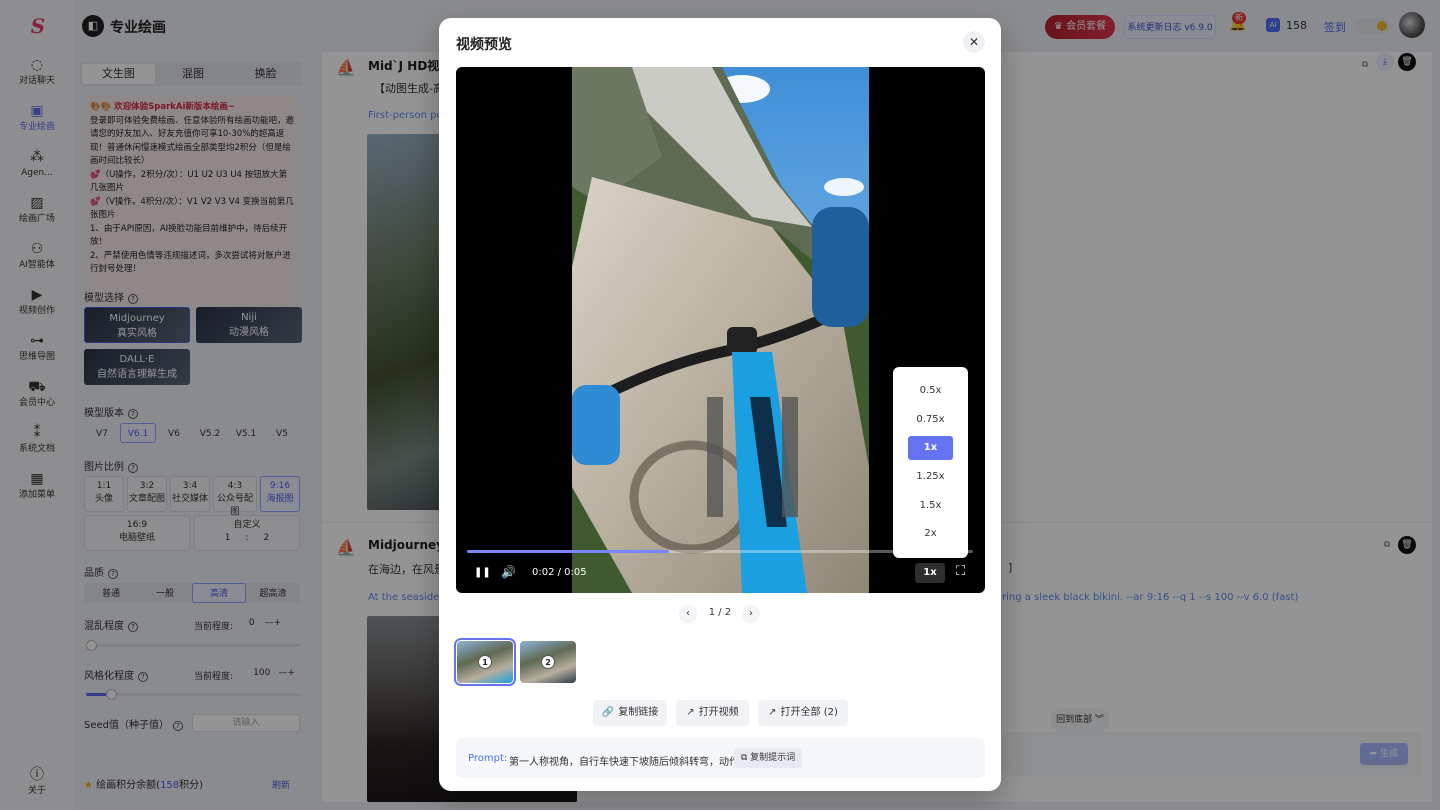 Image resolution: width=1440 pixels, height=810 pixels. What do you see at coordinates (638, 712) in the screenshot?
I see `copy-link-label: 复制链接` at bounding box center [638, 712].